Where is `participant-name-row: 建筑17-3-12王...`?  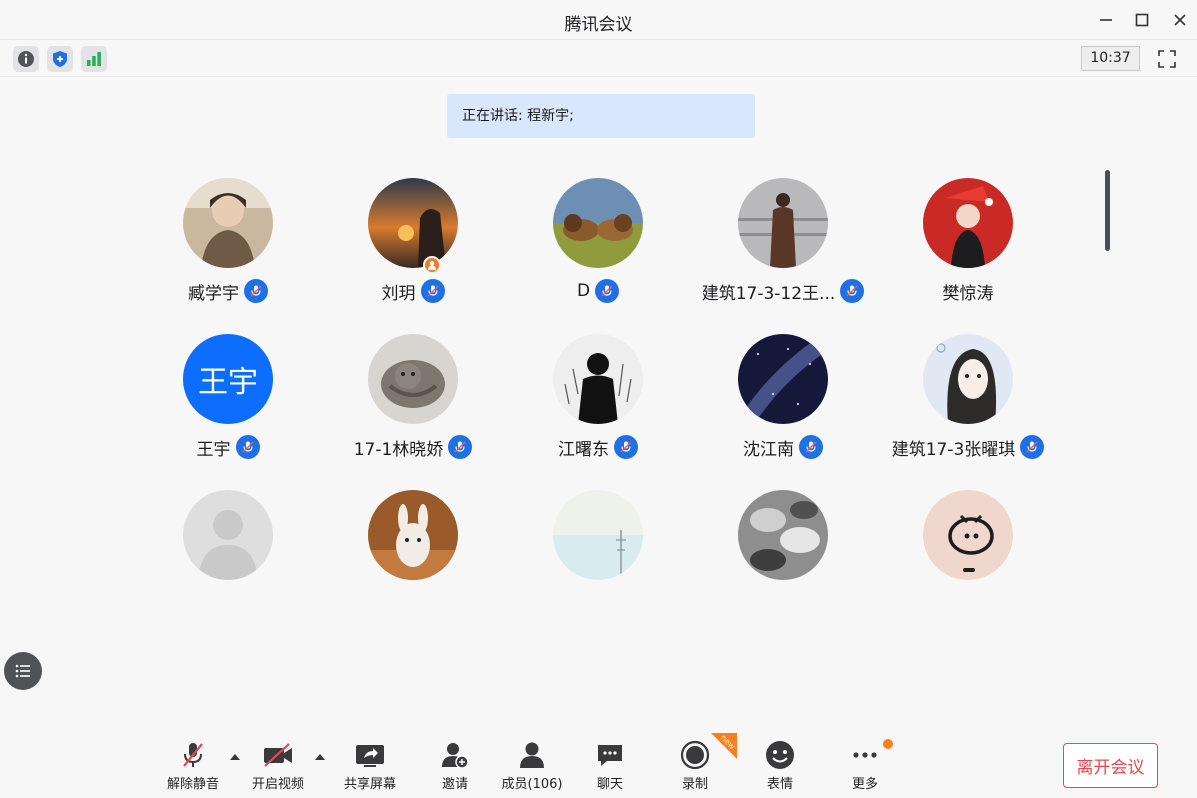
participant-name-row: 建筑17-3-12王... is located at coordinates (783, 291).